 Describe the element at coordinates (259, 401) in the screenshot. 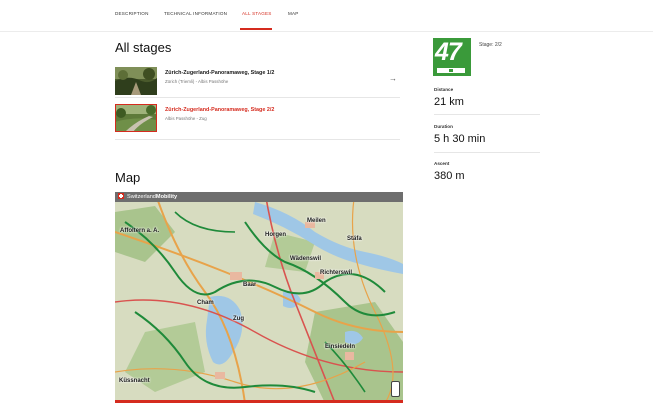

I see `map-bottom-bar` at that location.